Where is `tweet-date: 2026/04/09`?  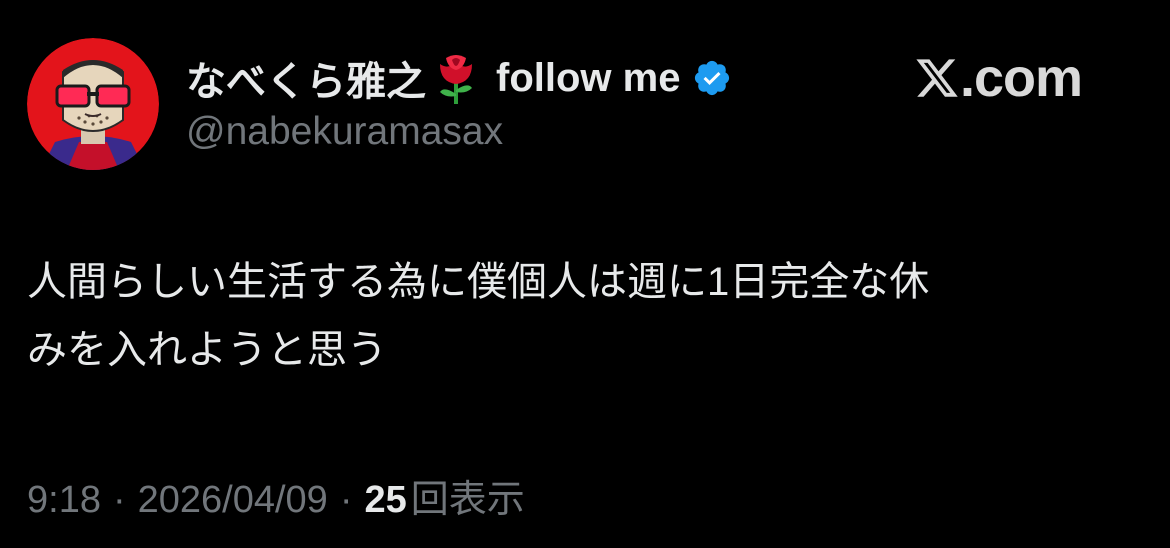 tweet-date: 2026/04/09 is located at coordinates (233, 500).